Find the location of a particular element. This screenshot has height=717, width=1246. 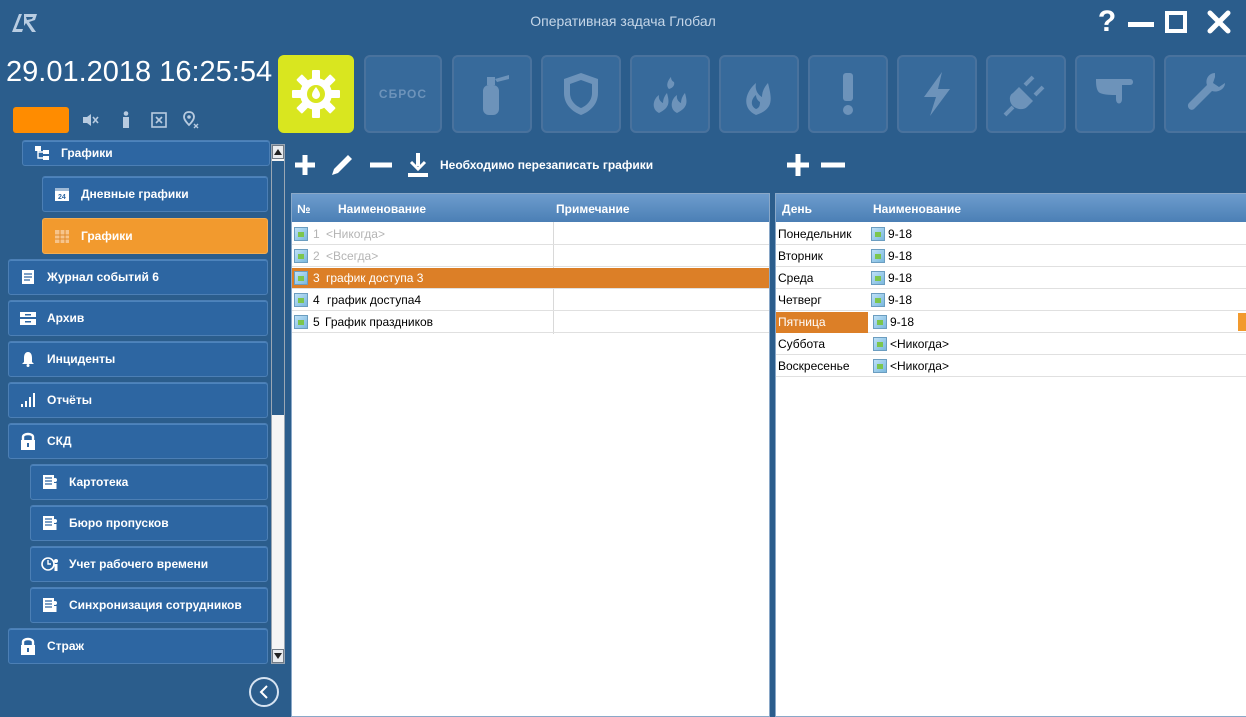

table-row: 2 <Всегда> is located at coordinates (530, 256).